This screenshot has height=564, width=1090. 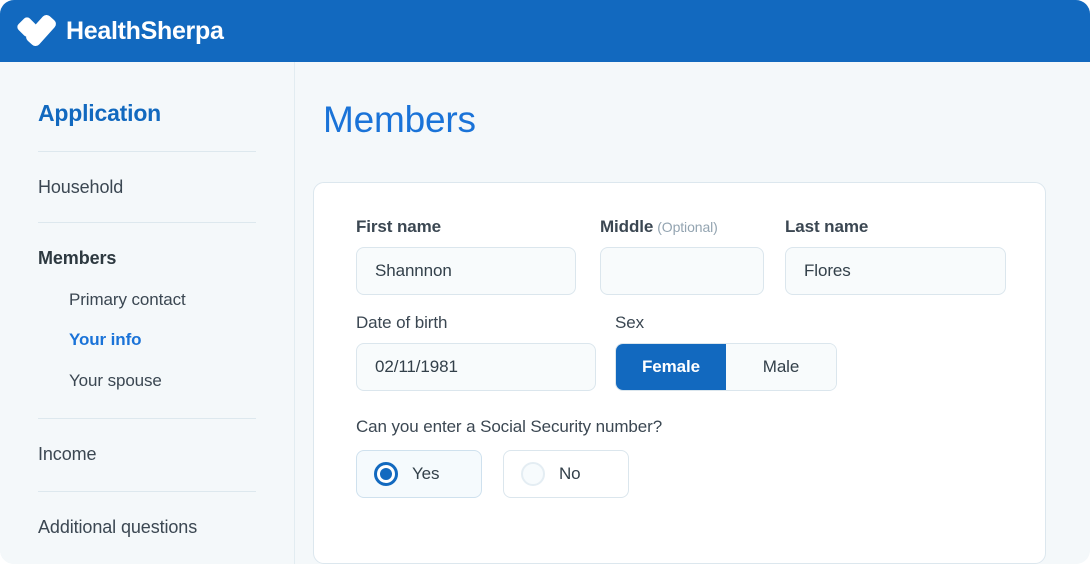 I want to click on ssn-radio-group: Yes No, so click(x=679, y=474).